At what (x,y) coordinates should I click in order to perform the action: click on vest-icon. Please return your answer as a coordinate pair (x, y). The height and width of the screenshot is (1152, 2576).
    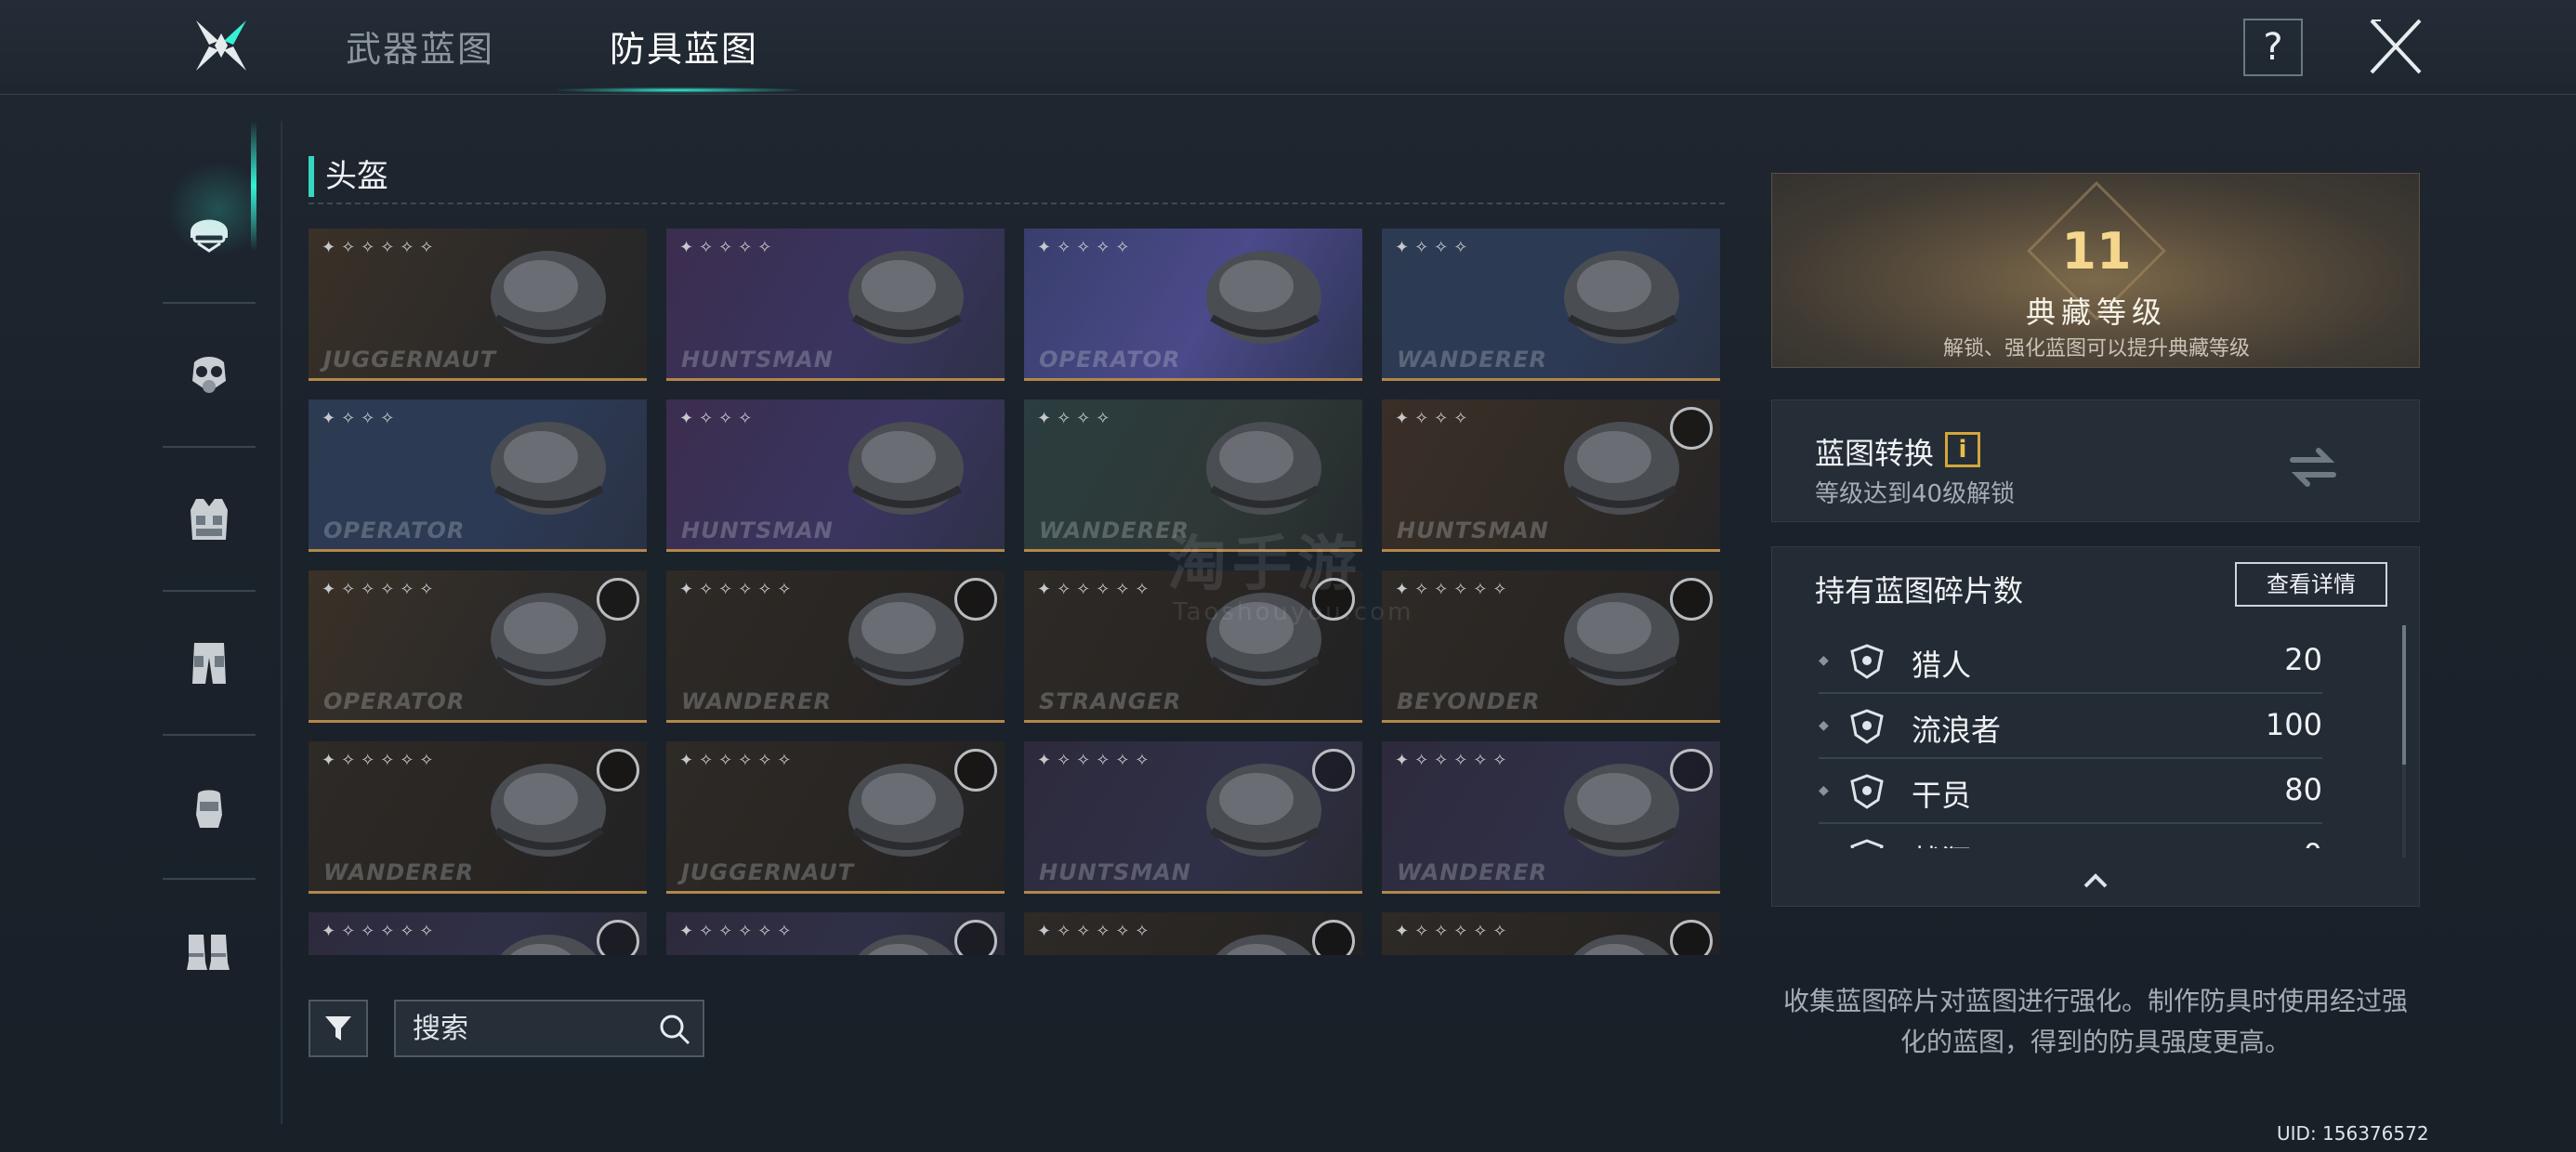
    Looking at the image, I should click on (209, 519).